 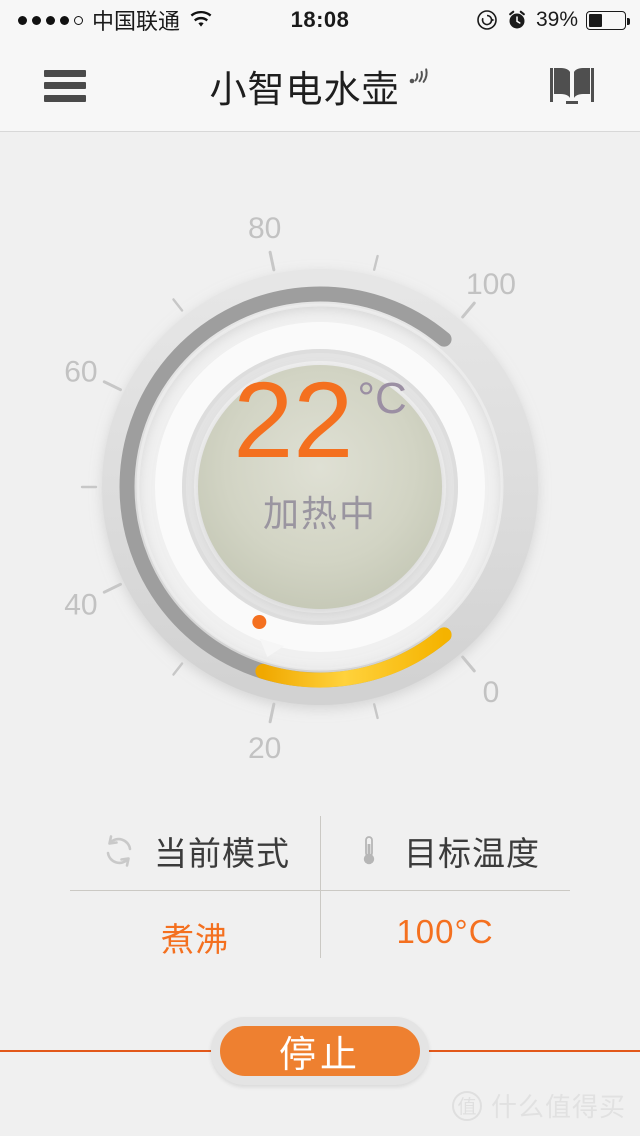 I want to click on device-signal-icon, so click(x=418, y=75).